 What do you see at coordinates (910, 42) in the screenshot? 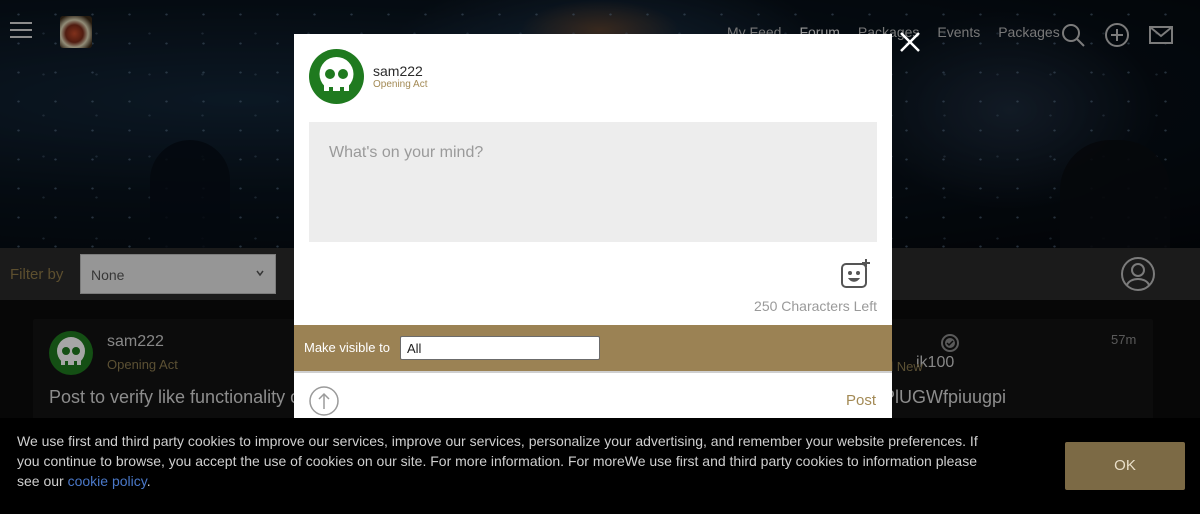
I see `close-icon` at bounding box center [910, 42].